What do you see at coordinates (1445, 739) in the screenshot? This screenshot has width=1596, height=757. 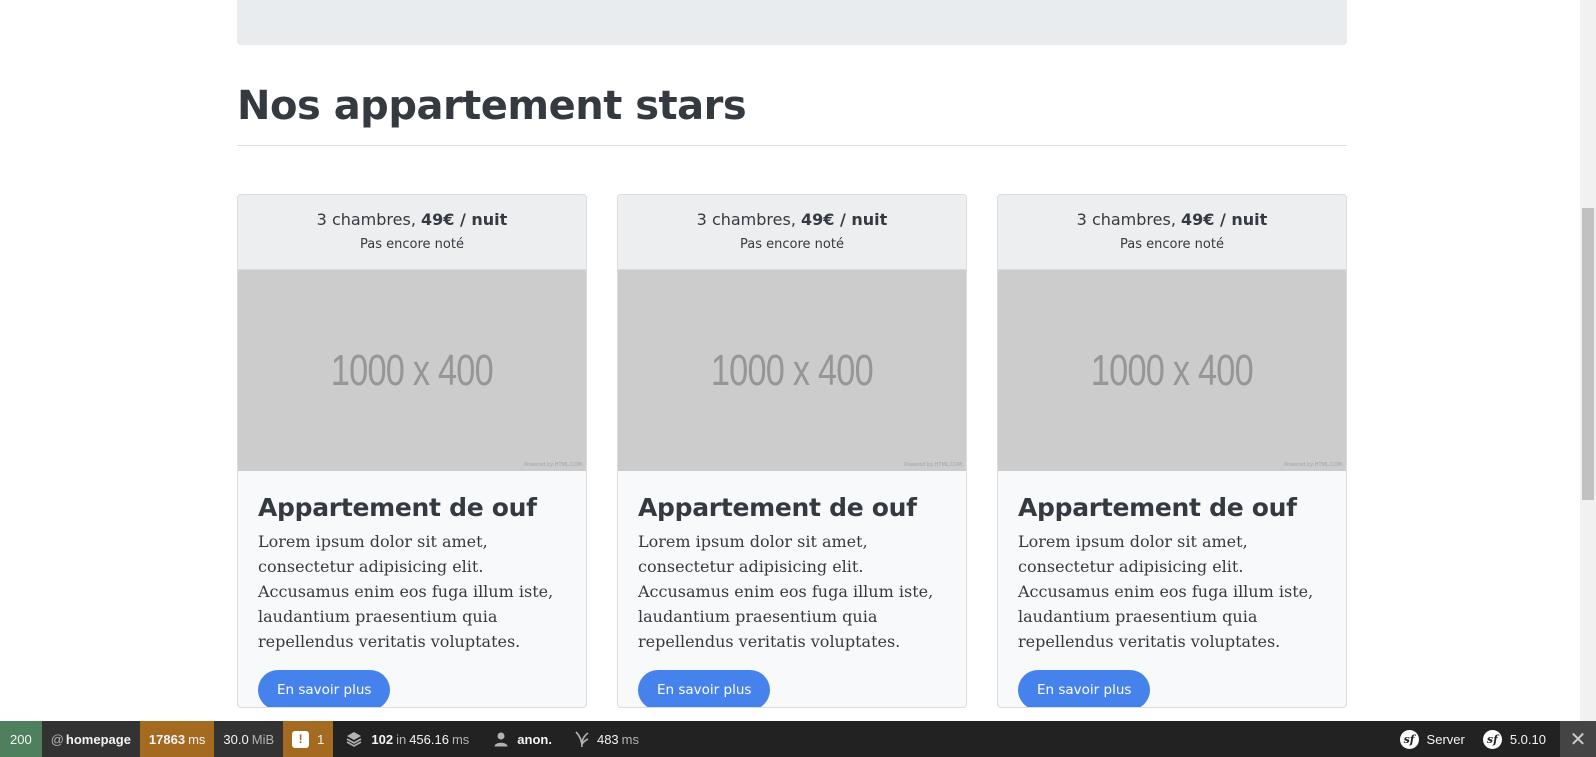 I see `server-label: Server` at bounding box center [1445, 739].